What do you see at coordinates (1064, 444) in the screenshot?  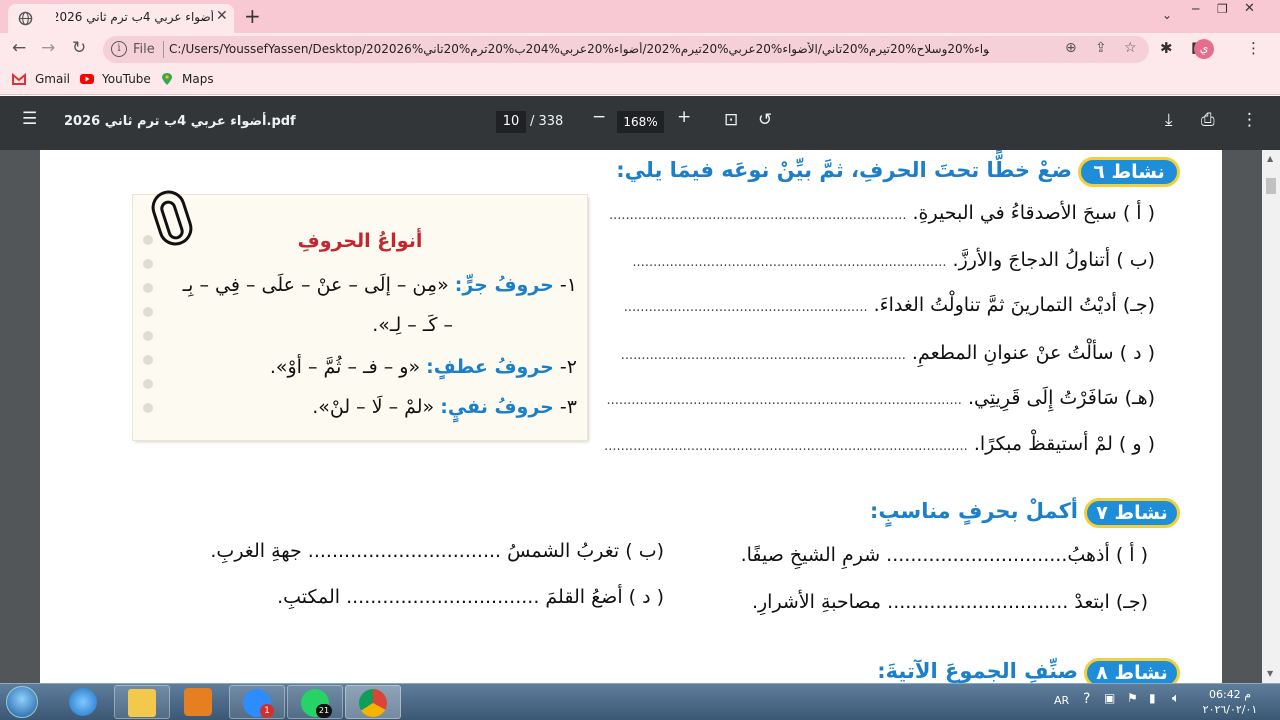 I see `item-text: ( و ) لمْ أستيقظْ مبكرًا.` at bounding box center [1064, 444].